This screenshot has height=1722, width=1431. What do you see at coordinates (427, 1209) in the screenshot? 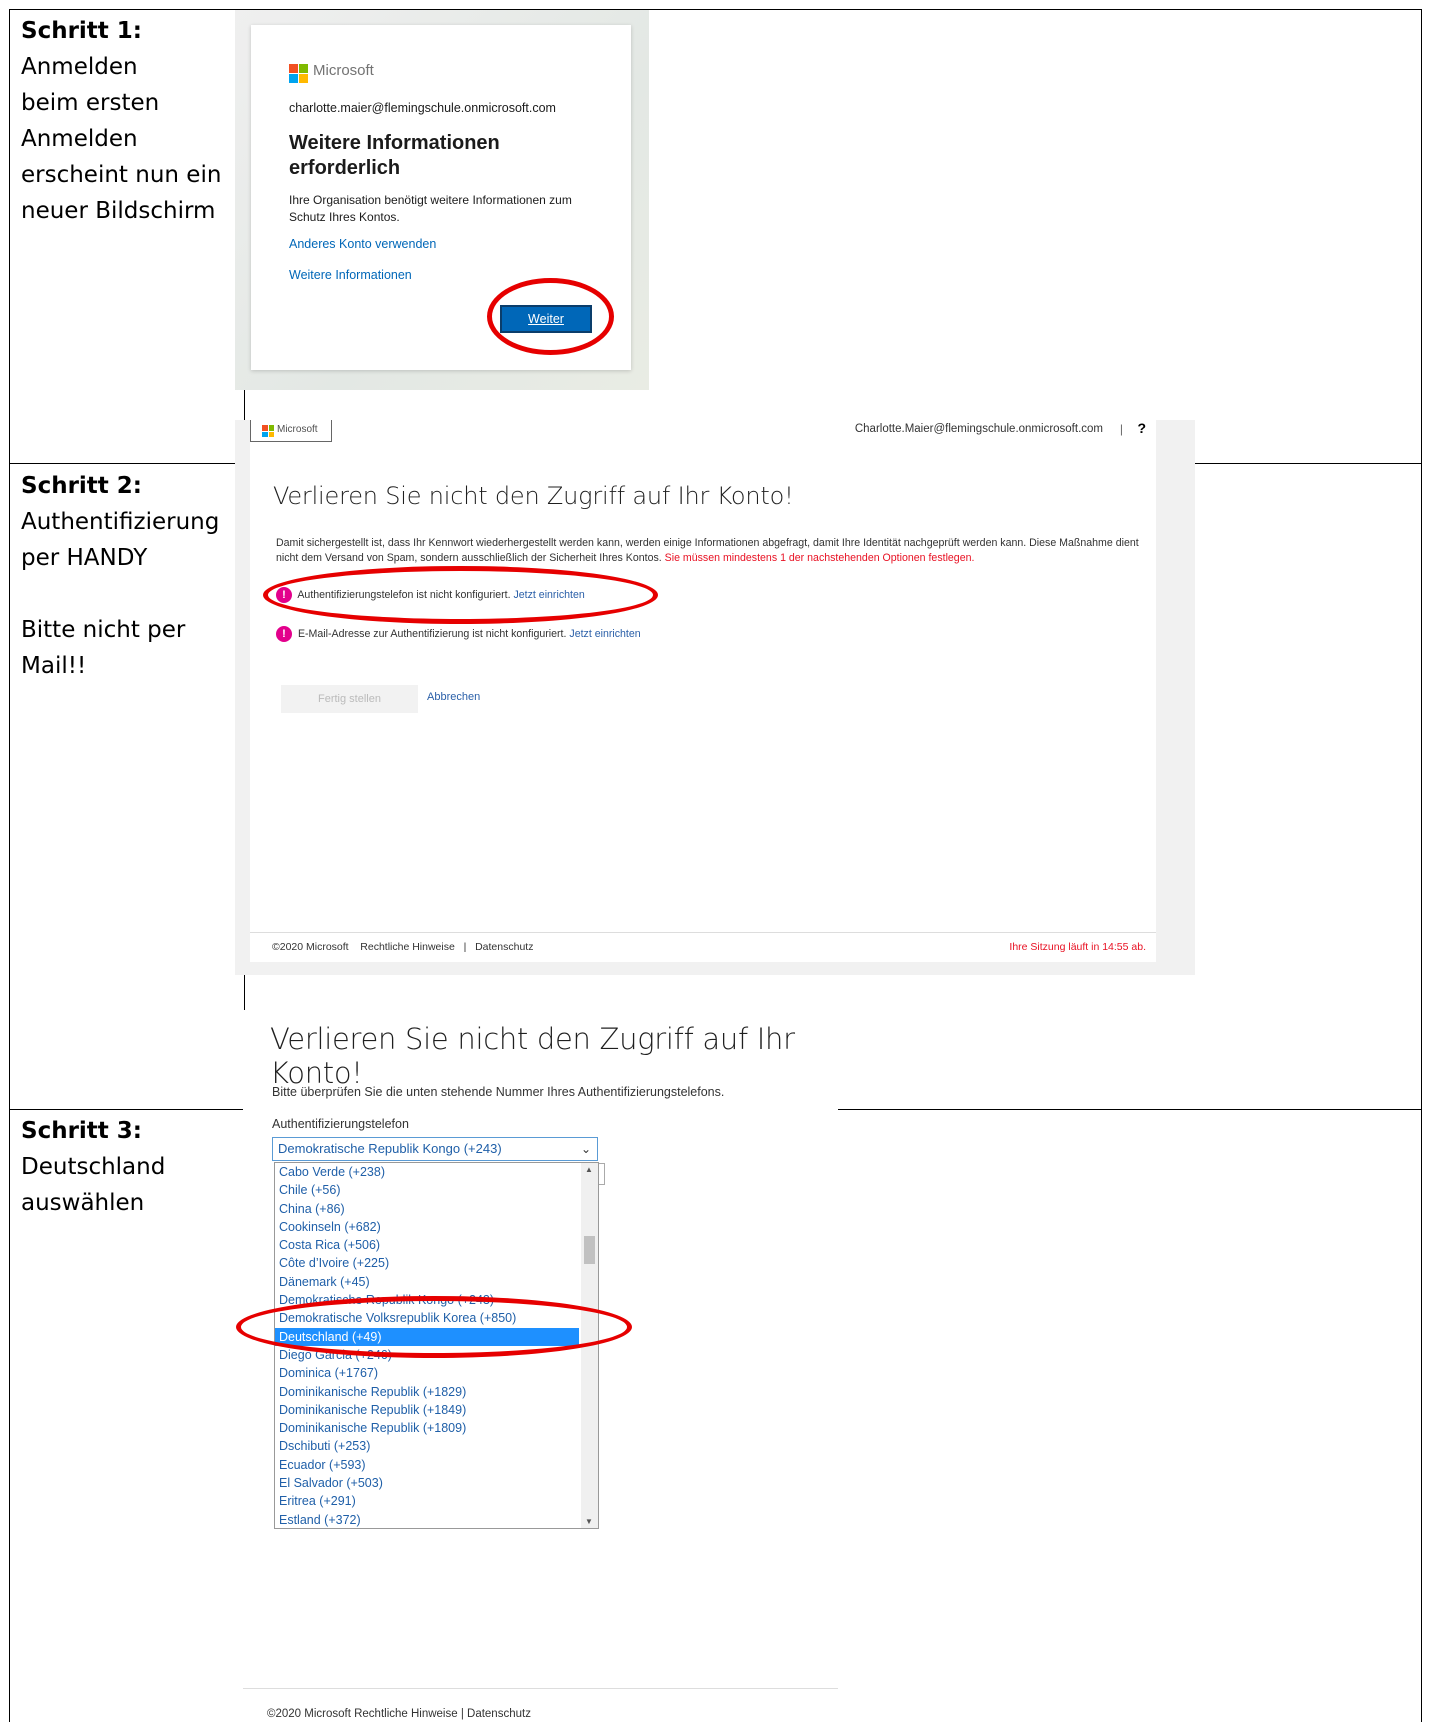
I see `country-option: China (+86)` at bounding box center [427, 1209].